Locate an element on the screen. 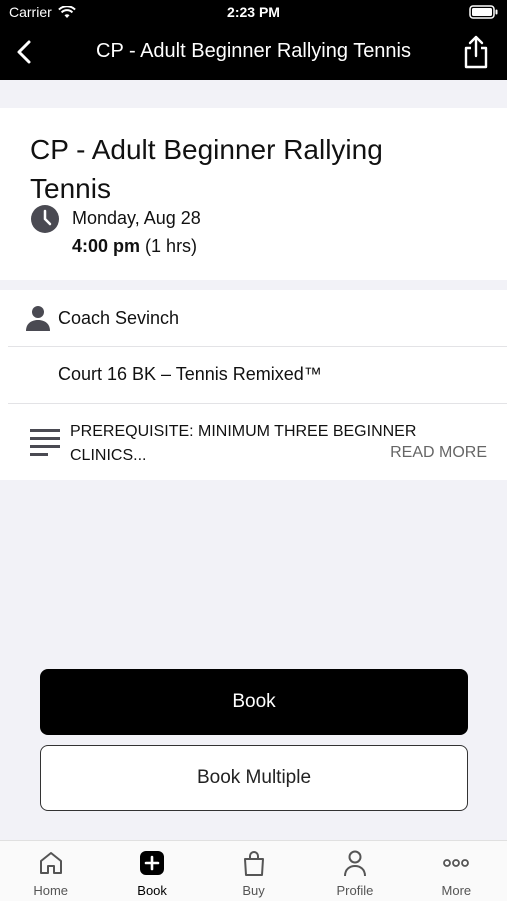 The image size is (507, 901). more-dots-icon is located at coordinates (456, 863).